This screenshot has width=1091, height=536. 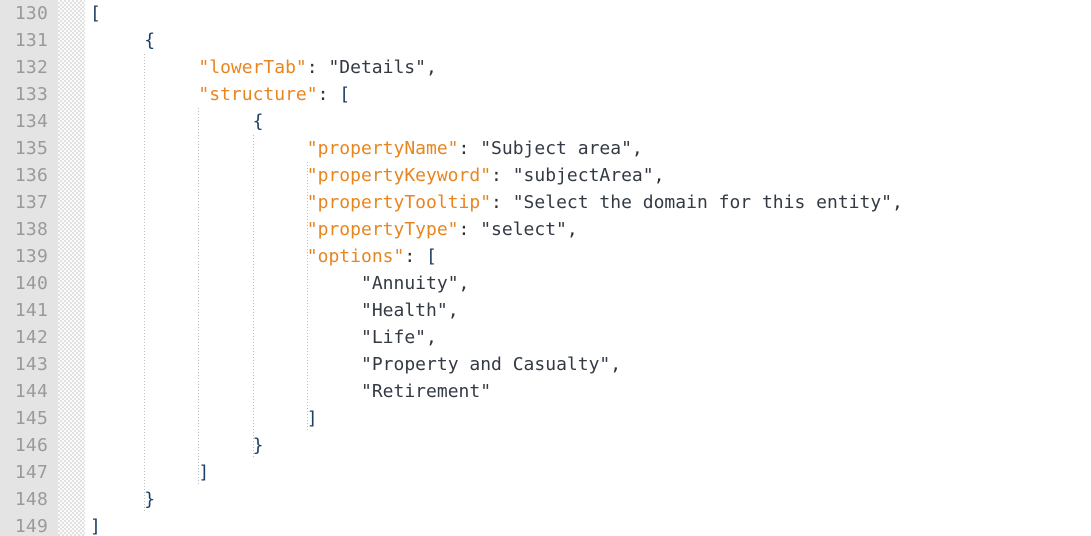 I want to click on code-line: "Health",, so click(x=410, y=310).